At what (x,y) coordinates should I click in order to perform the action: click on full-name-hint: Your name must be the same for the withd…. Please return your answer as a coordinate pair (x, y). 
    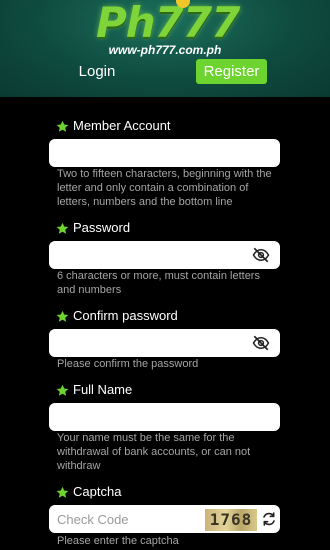
    Looking at the image, I should click on (154, 452).